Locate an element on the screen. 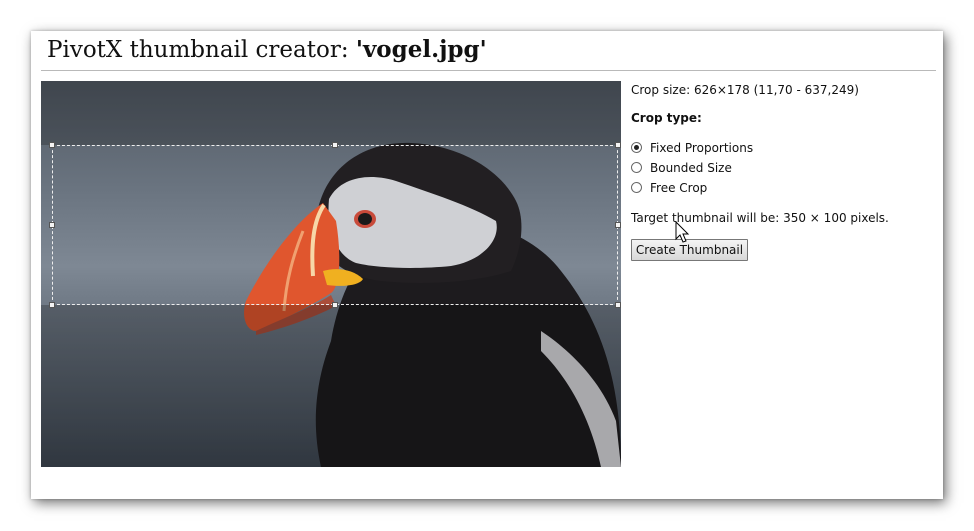 The width and height of the screenshot is (974, 531). radio-bounded-size is located at coordinates (636, 167).